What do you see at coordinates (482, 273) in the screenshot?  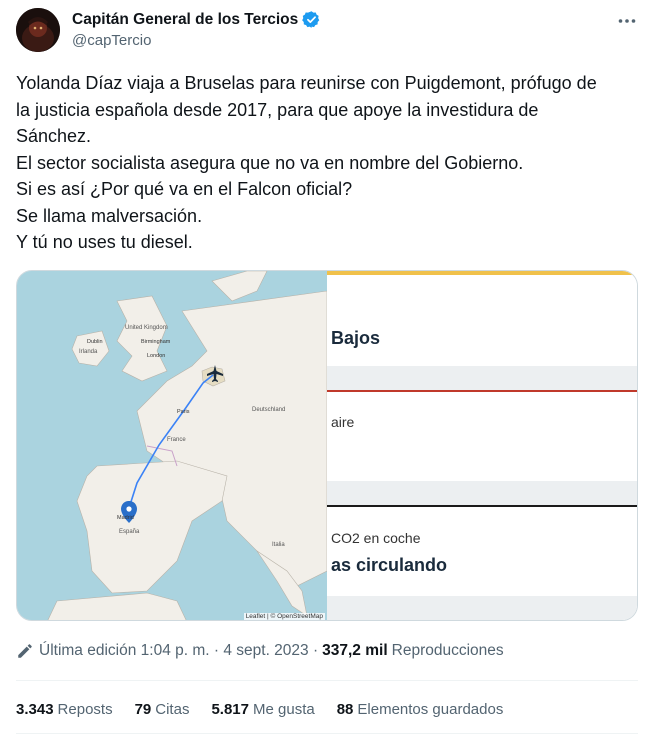 I see `card-accent-bar` at bounding box center [482, 273].